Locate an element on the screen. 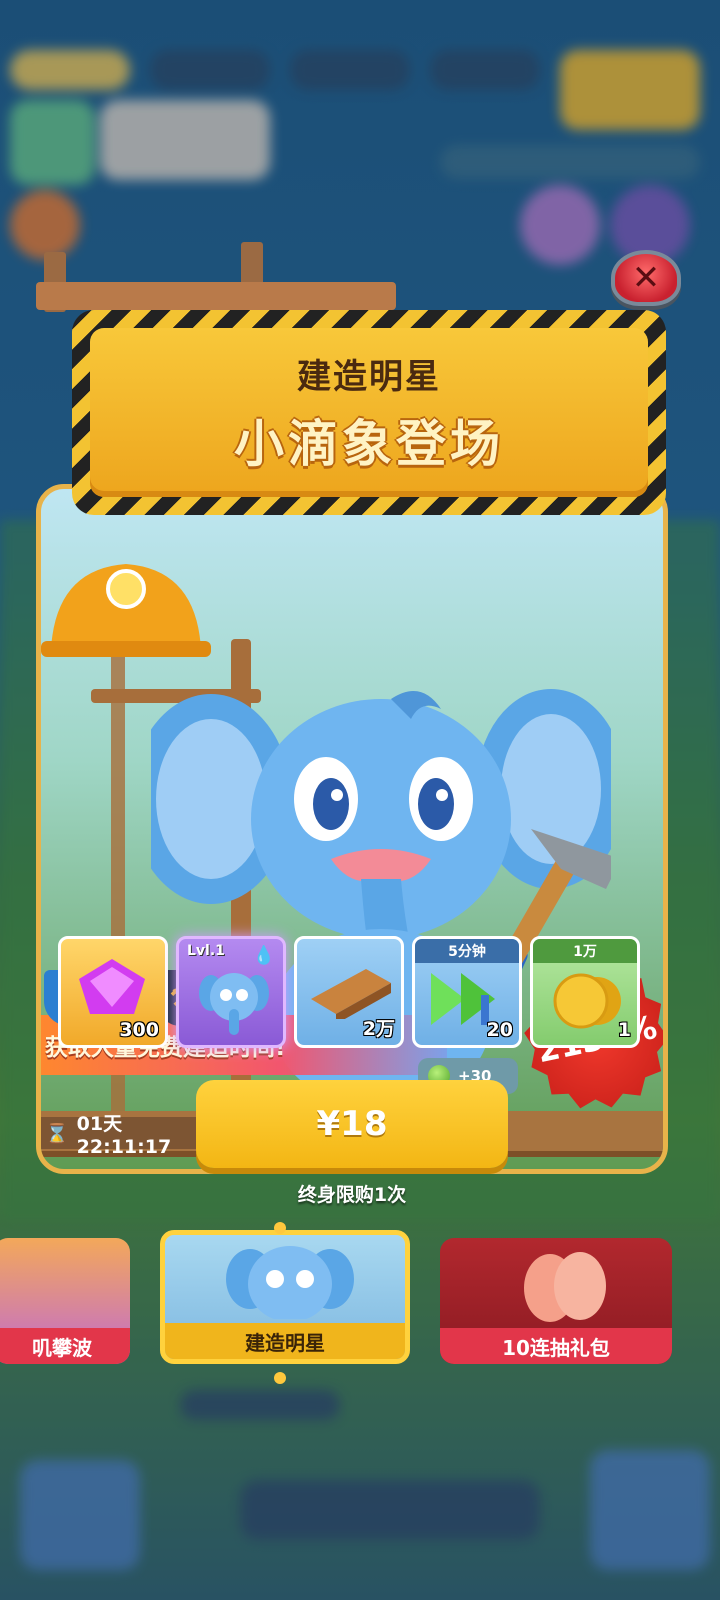  countdown-timer: ⌛ 01天 22:11:17 is located at coordinates (126, 1135).